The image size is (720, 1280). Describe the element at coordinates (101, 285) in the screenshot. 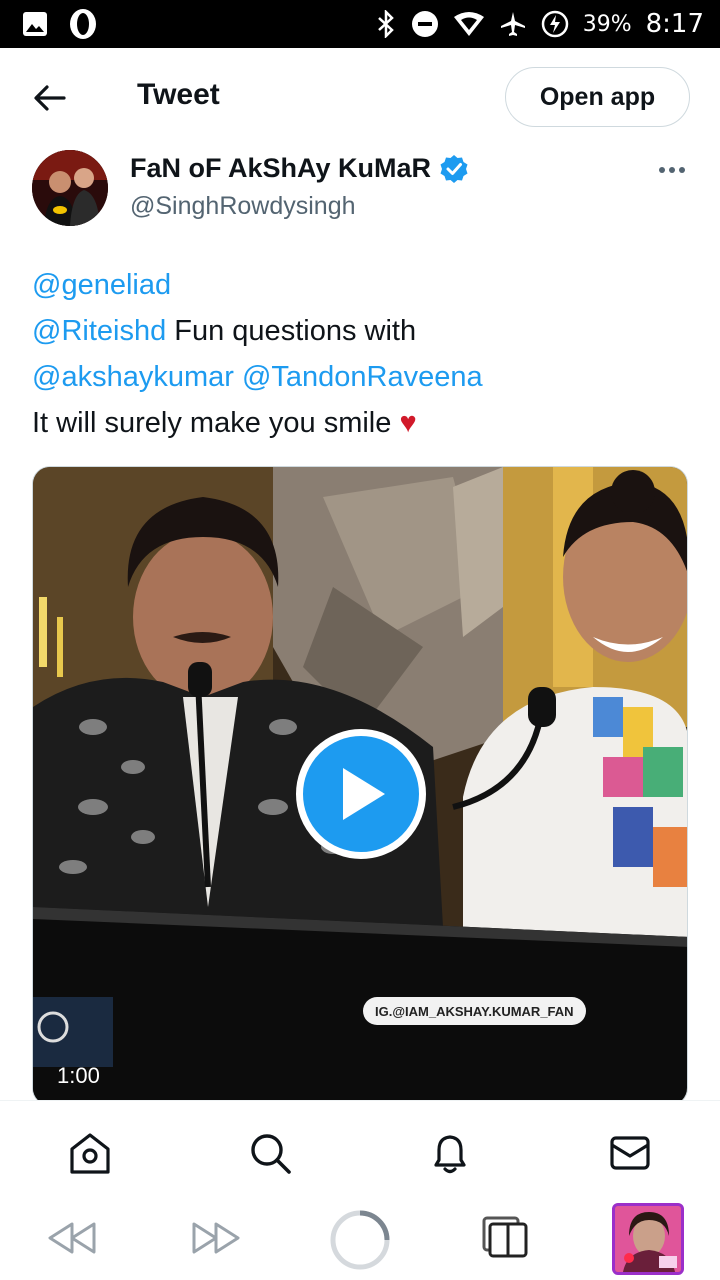

I see `mention-geneliad: @geneliad` at that location.